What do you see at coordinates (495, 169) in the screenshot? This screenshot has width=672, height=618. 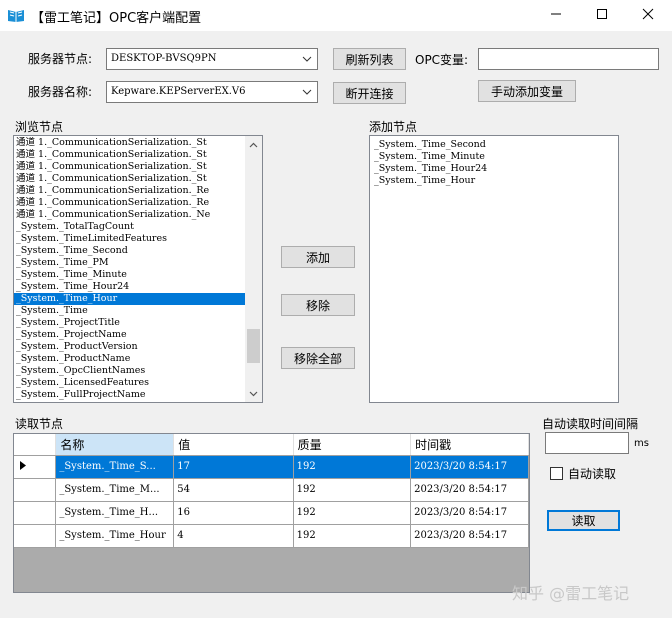 I see `added-list-item: _System._Time_Hour24` at bounding box center [495, 169].